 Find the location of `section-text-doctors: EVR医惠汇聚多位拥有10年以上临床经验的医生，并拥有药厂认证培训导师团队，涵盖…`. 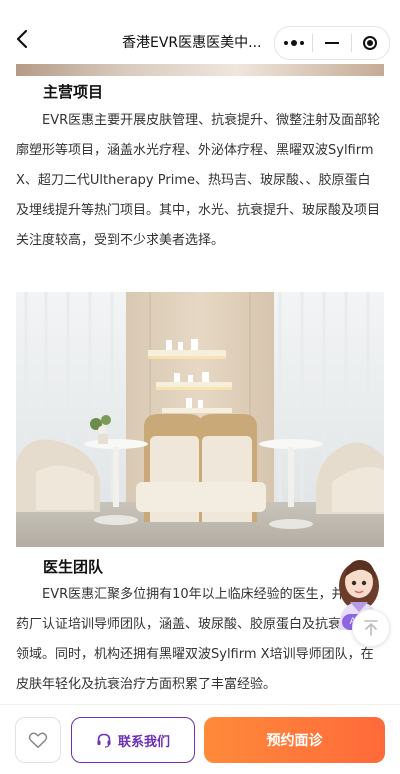

section-text-doctors: EVR医惠汇聚多位拥有10年以上临床经验的医生，并拥有药厂认证培训导师团队，涵盖… is located at coordinates (198, 639).